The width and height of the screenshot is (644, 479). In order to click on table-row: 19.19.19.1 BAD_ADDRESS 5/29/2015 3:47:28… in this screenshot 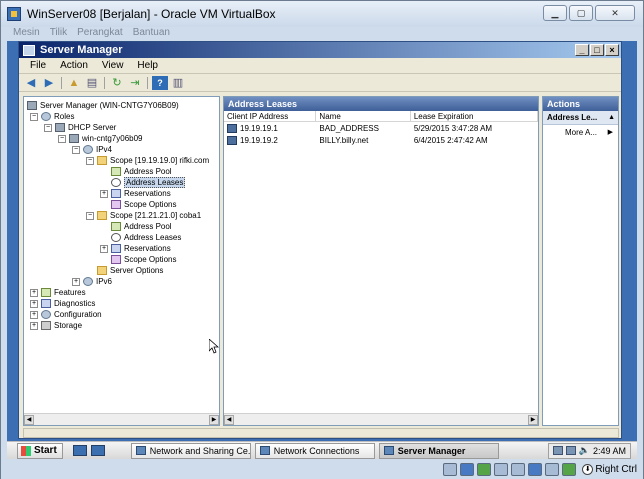, I will do `click(381, 128)`.